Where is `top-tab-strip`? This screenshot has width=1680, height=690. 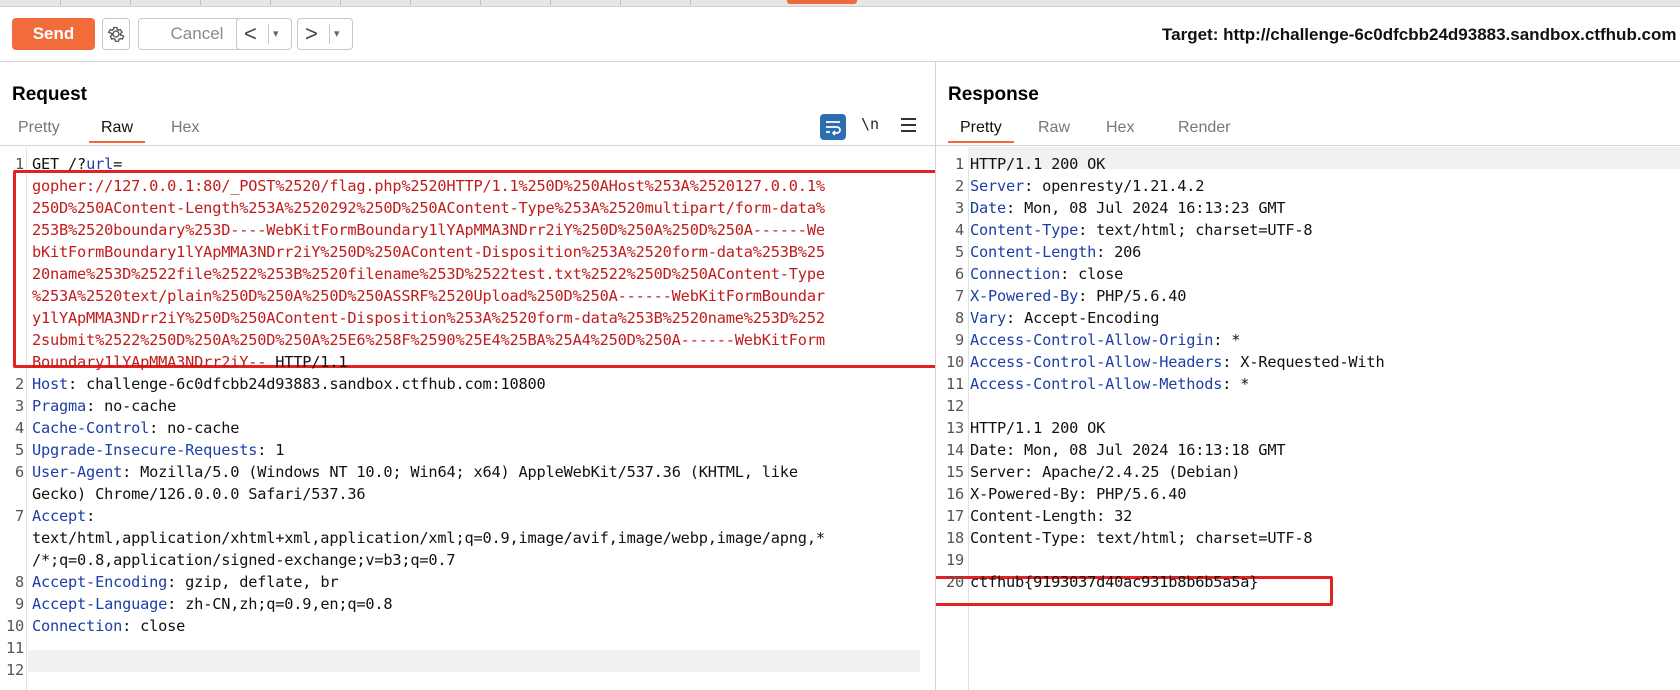
top-tab-strip is located at coordinates (840, 3).